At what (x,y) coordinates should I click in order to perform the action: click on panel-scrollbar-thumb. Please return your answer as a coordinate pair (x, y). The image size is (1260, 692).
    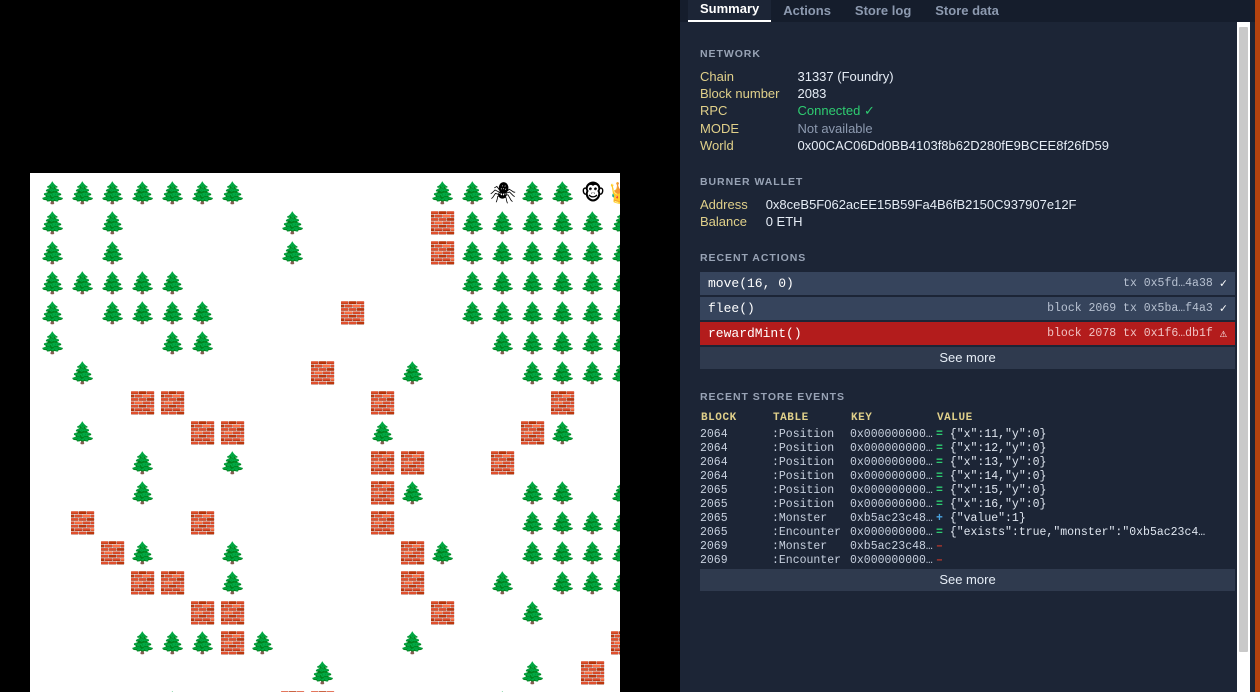
    Looking at the image, I should click on (1243, 339).